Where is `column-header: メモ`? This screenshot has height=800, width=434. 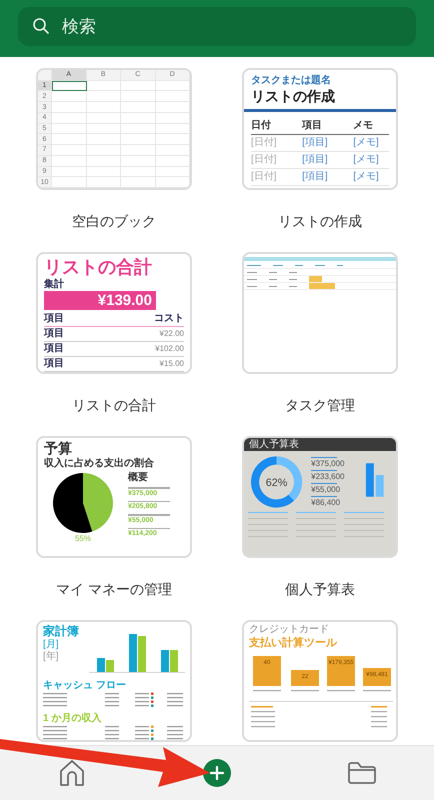
column-header: メモ is located at coordinates (363, 126).